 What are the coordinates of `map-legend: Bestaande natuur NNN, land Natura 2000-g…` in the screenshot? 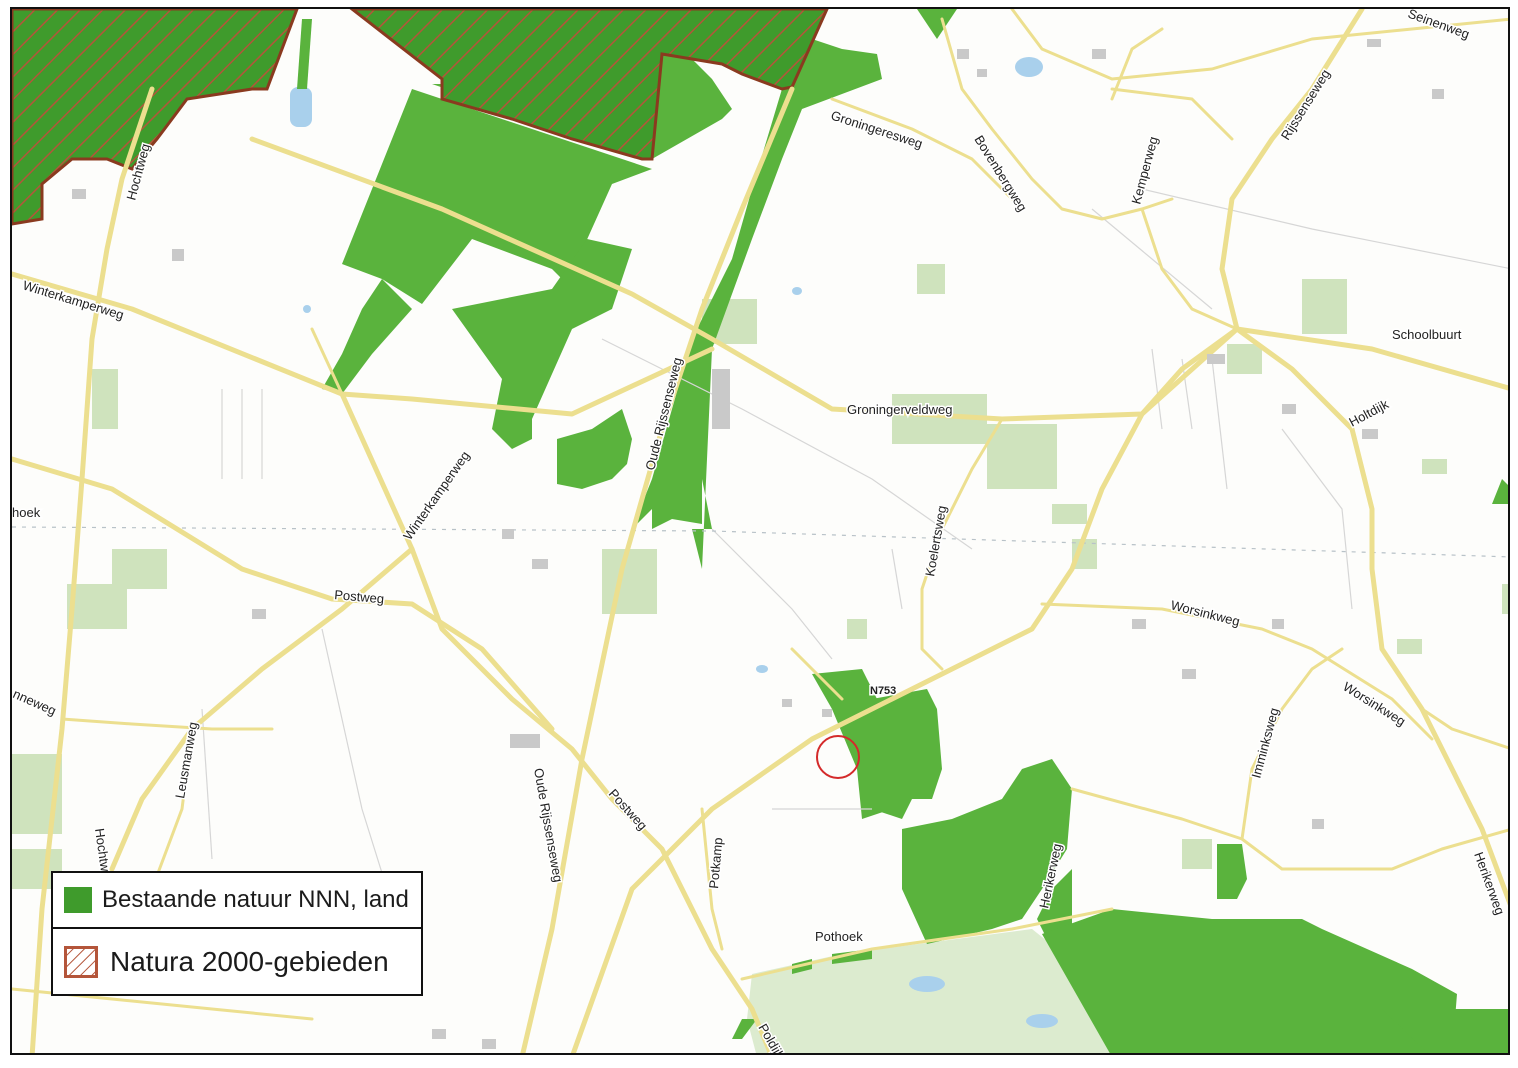 It's located at (237, 933).